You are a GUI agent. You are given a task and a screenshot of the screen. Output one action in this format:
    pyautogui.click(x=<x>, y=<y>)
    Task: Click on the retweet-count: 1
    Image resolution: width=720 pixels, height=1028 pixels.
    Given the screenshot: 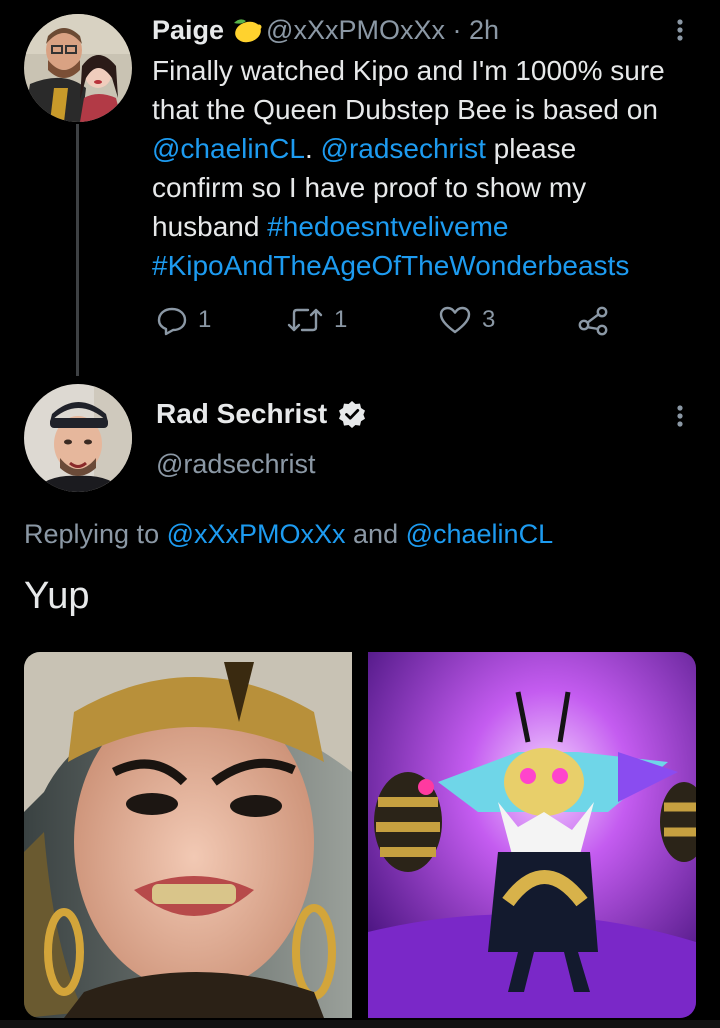 What is the action you would take?
    pyautogui.click(x=341, y=319)
    